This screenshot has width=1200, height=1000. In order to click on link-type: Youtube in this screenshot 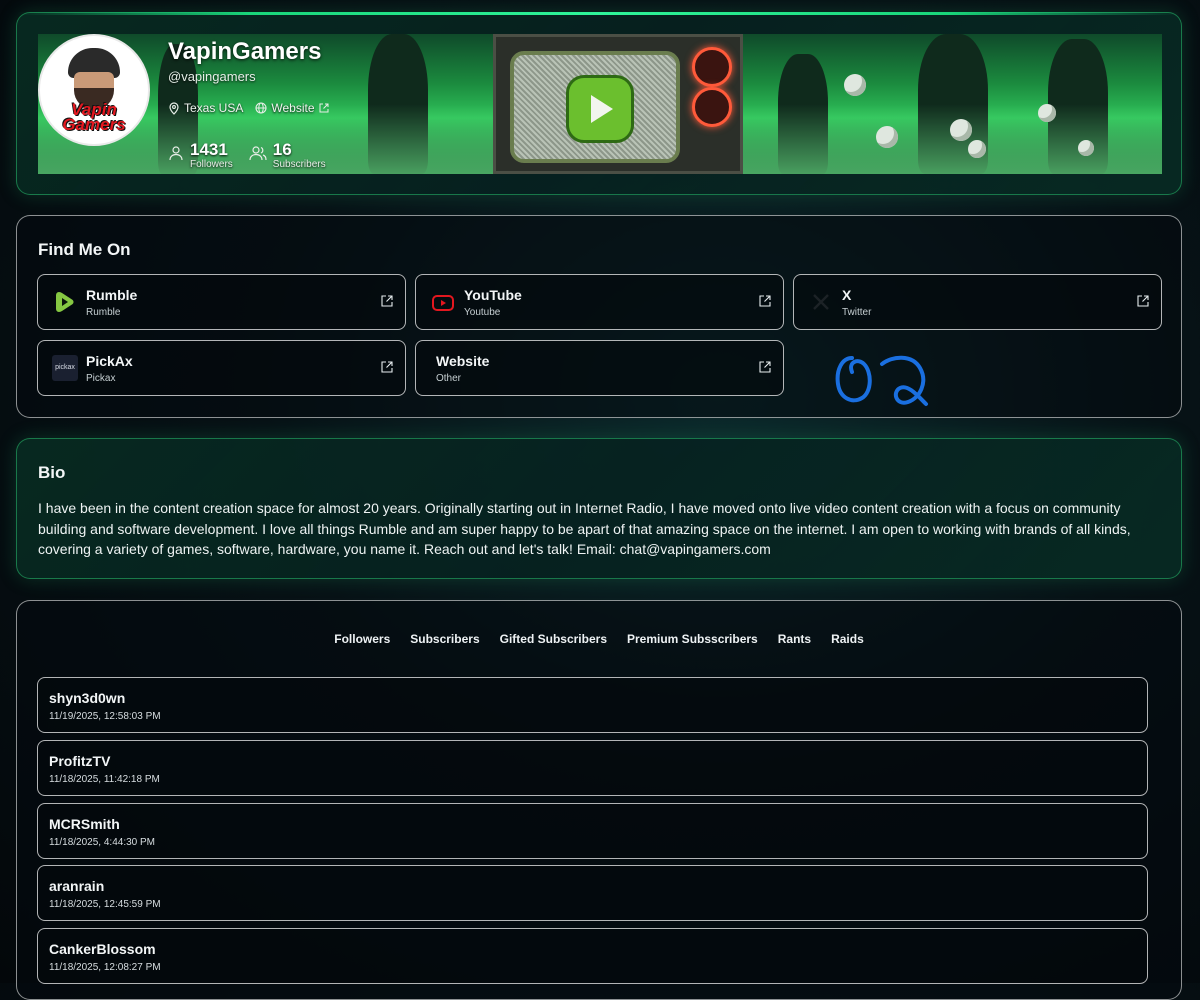, I will do `click(482, 312)`.